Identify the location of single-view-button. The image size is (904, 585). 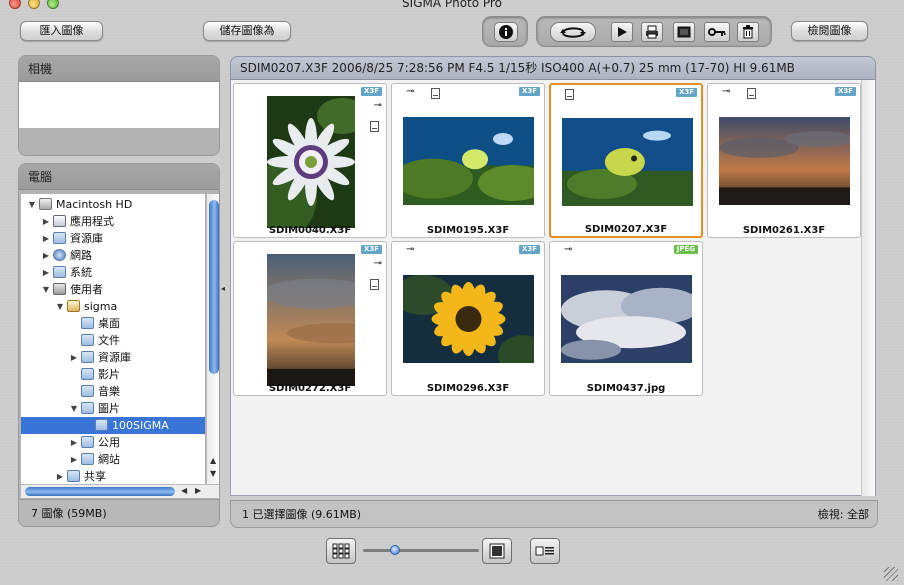
(497, 551).